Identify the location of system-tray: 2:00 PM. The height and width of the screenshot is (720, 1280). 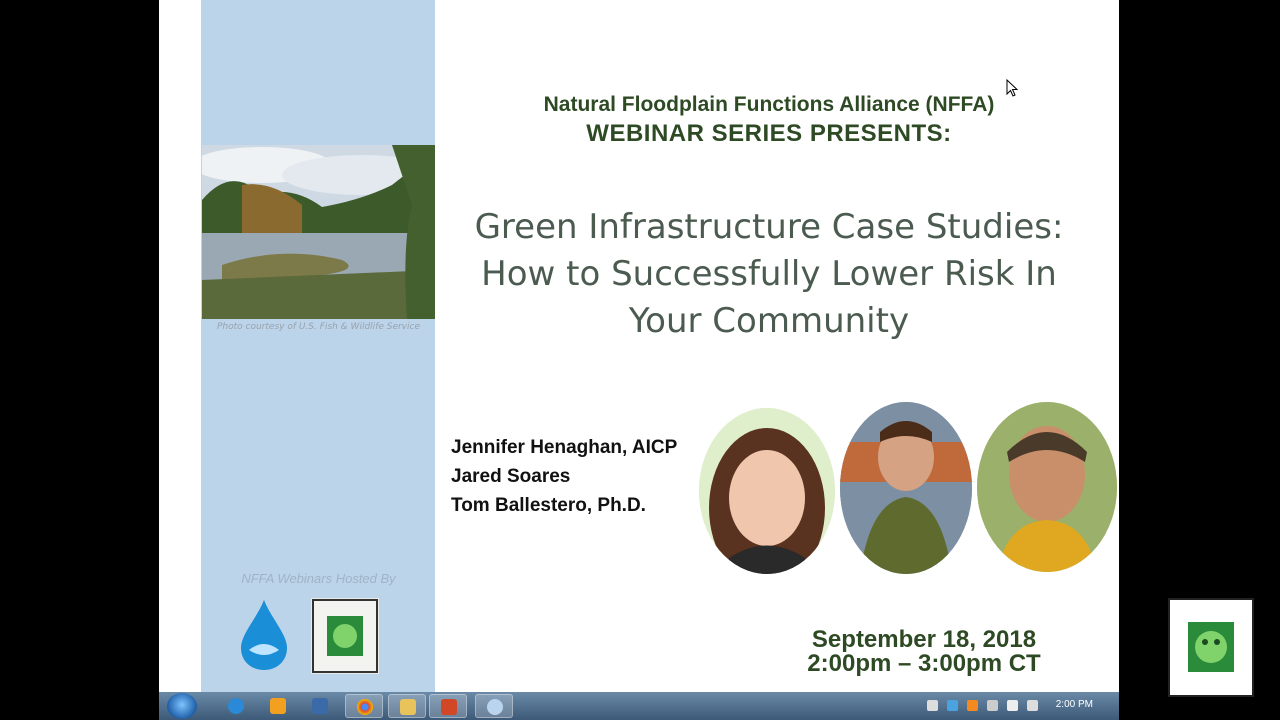
(1009, 706).